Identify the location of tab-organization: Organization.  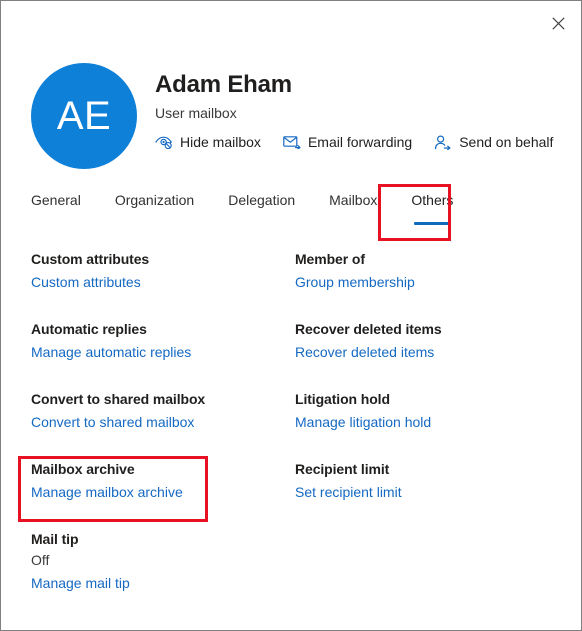
(154, 210).